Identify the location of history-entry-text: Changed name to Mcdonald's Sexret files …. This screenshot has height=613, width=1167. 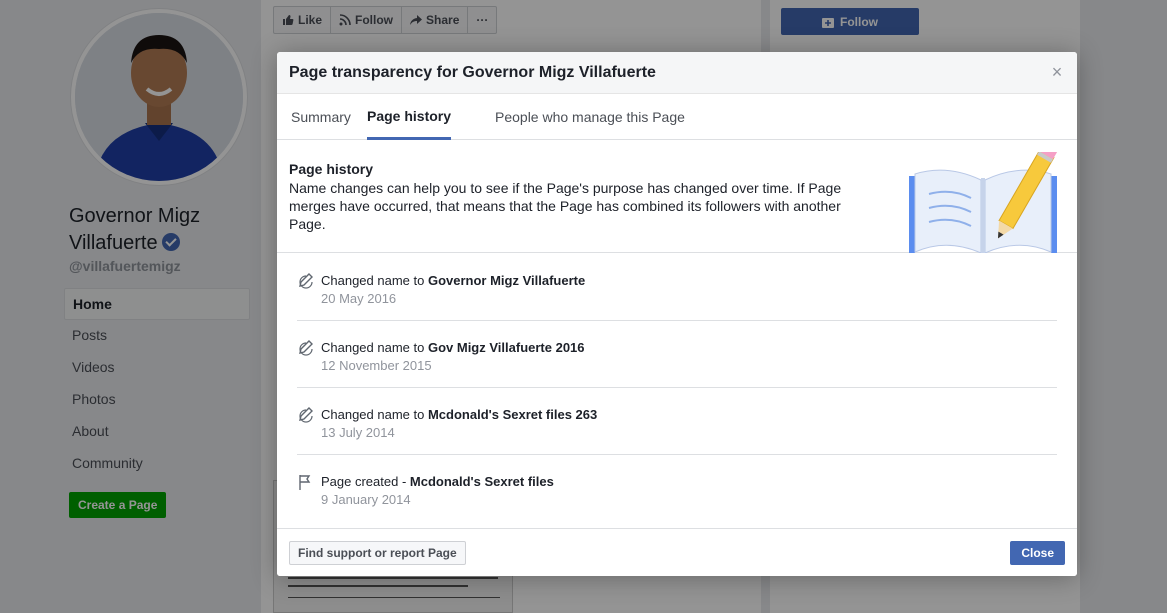
(459, 414).